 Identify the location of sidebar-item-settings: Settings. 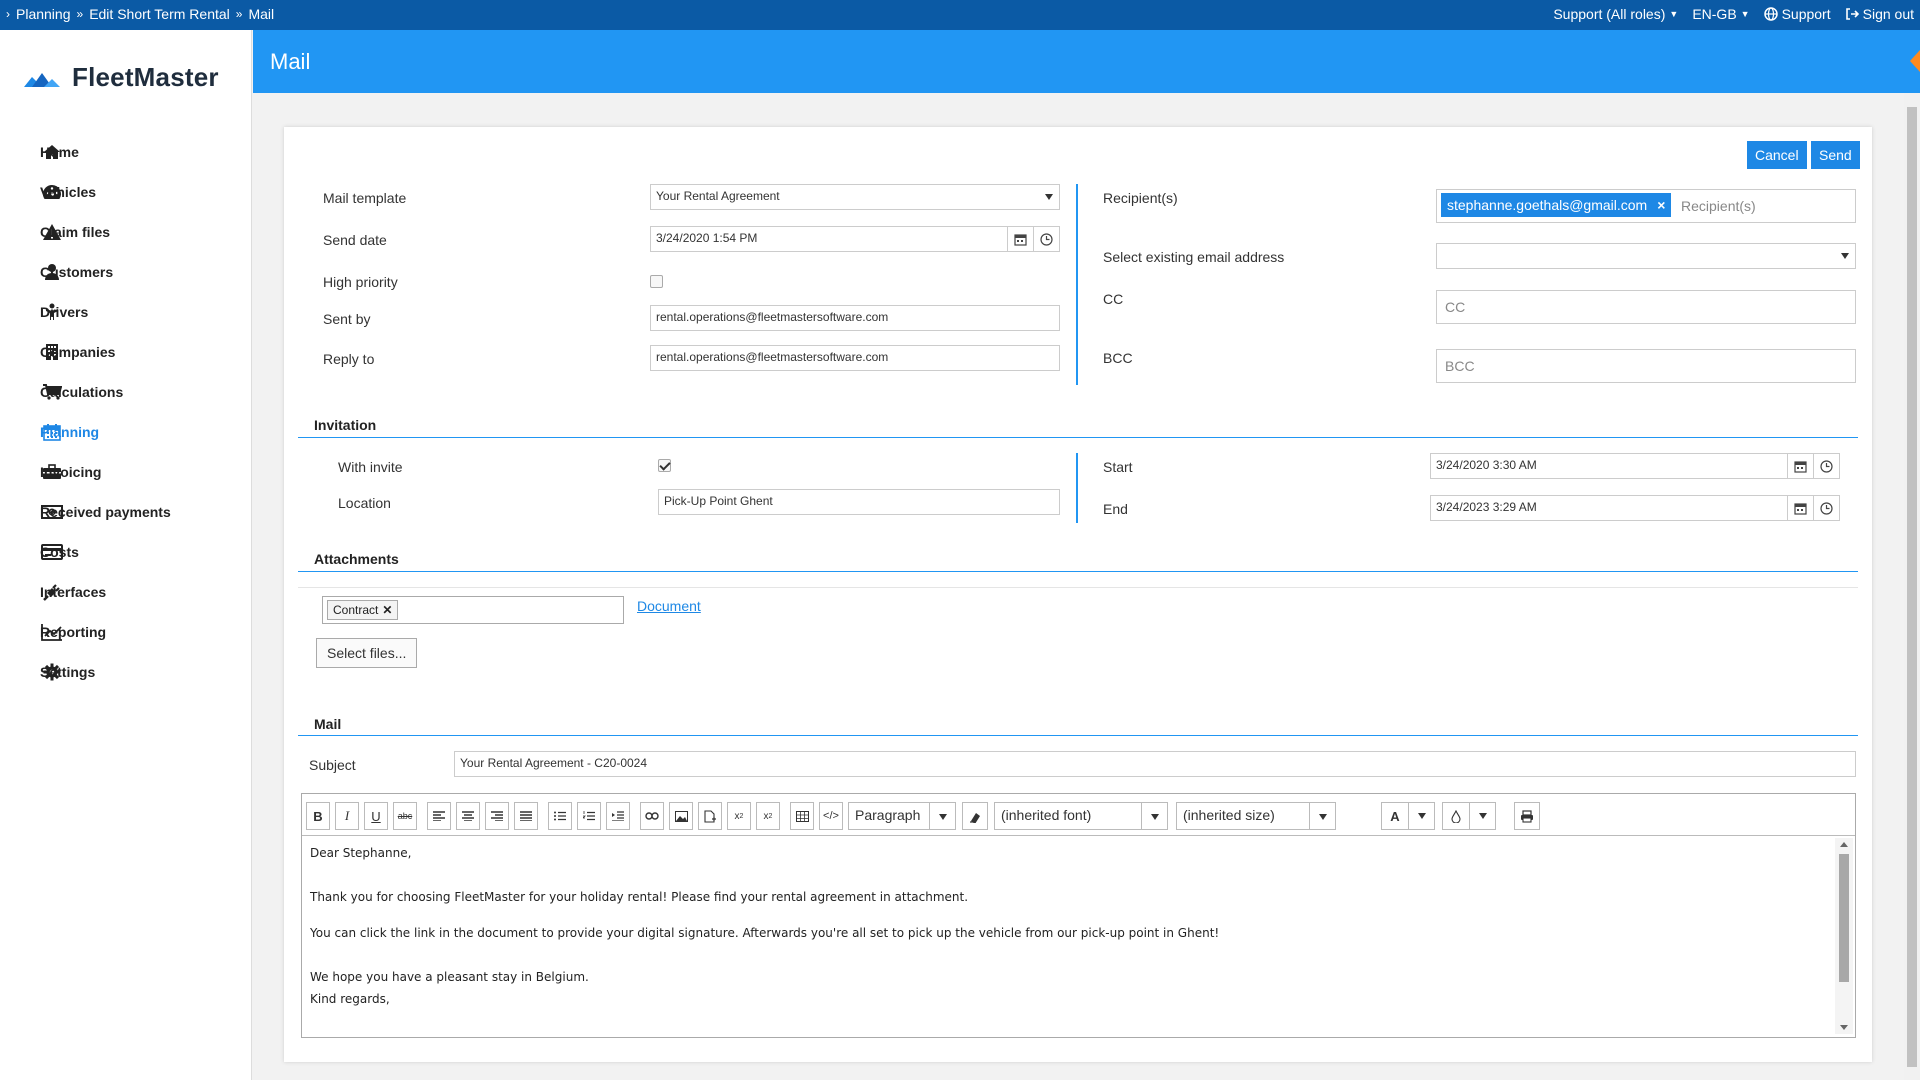
(126, 672).